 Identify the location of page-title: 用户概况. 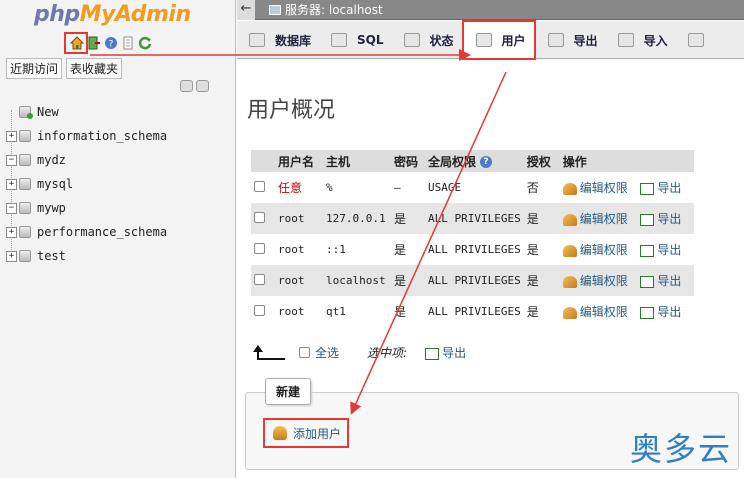
(291, 110).